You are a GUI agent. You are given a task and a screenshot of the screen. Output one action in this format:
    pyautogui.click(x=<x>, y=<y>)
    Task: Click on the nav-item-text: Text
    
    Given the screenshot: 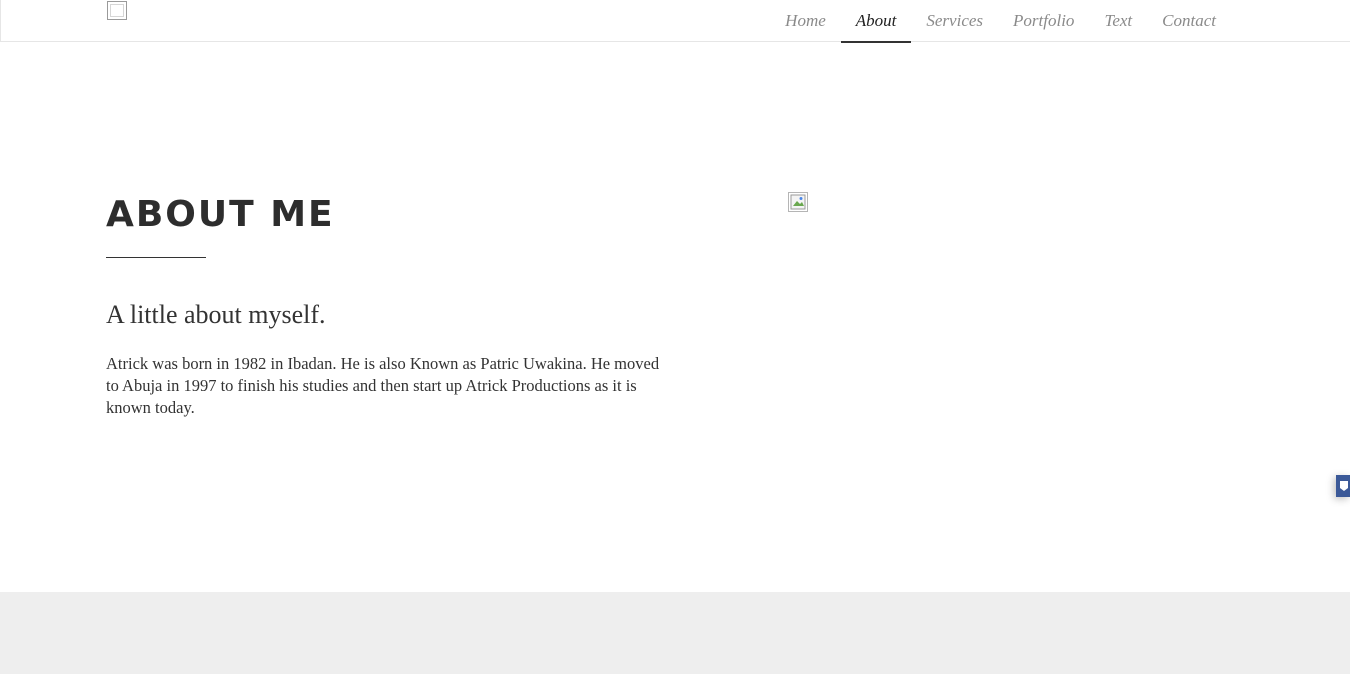 What is the action you would take?
    pyautogui.click(x=1118, y=21)
    